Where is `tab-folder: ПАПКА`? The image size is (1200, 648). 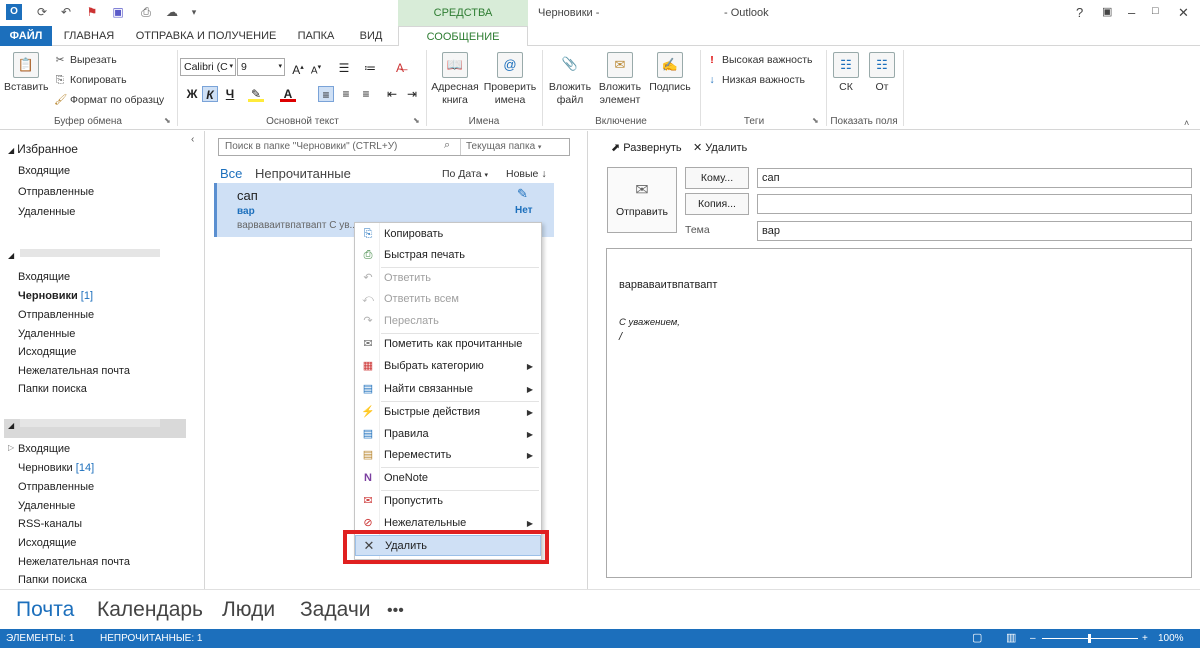
tab-folder: ПАПКА is located at coordinates (316, 36).